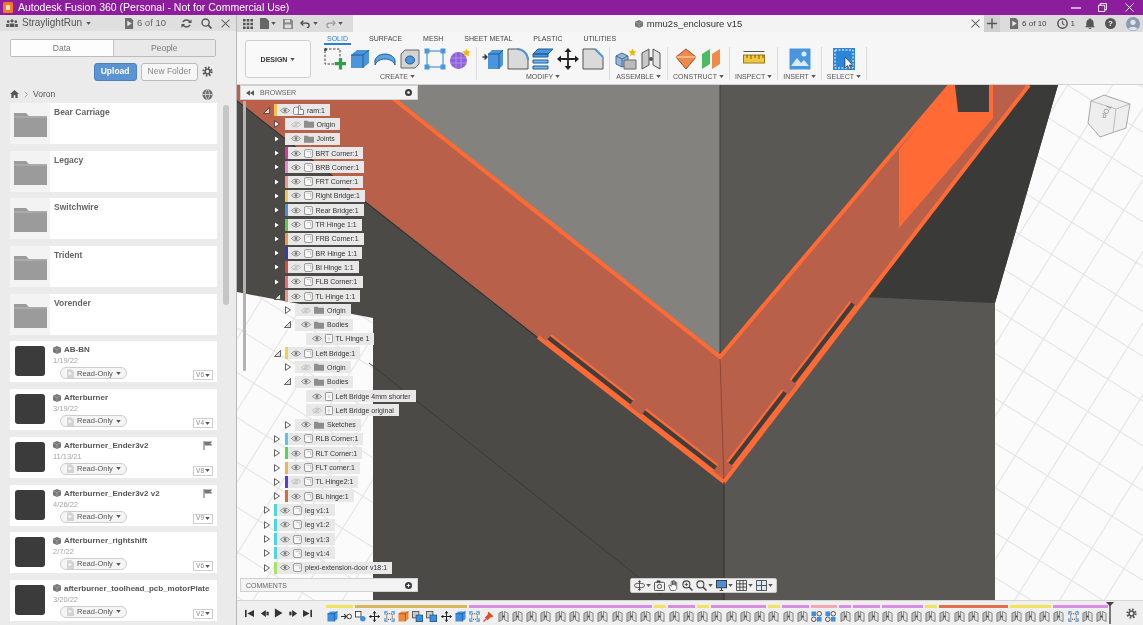 This screenshot has width=1143, height=625. I want to click on block-icon, so click(403, 616).